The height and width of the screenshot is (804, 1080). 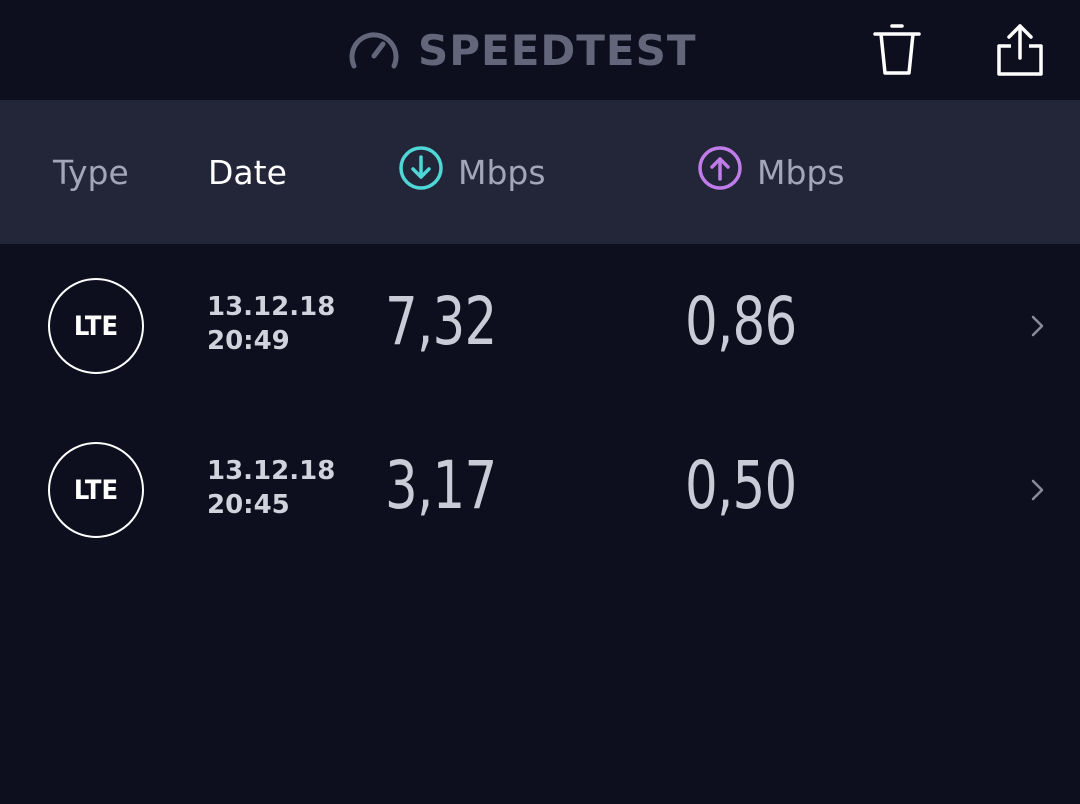 I want to click on result-time: 20:49, so click(x=248, y=341).